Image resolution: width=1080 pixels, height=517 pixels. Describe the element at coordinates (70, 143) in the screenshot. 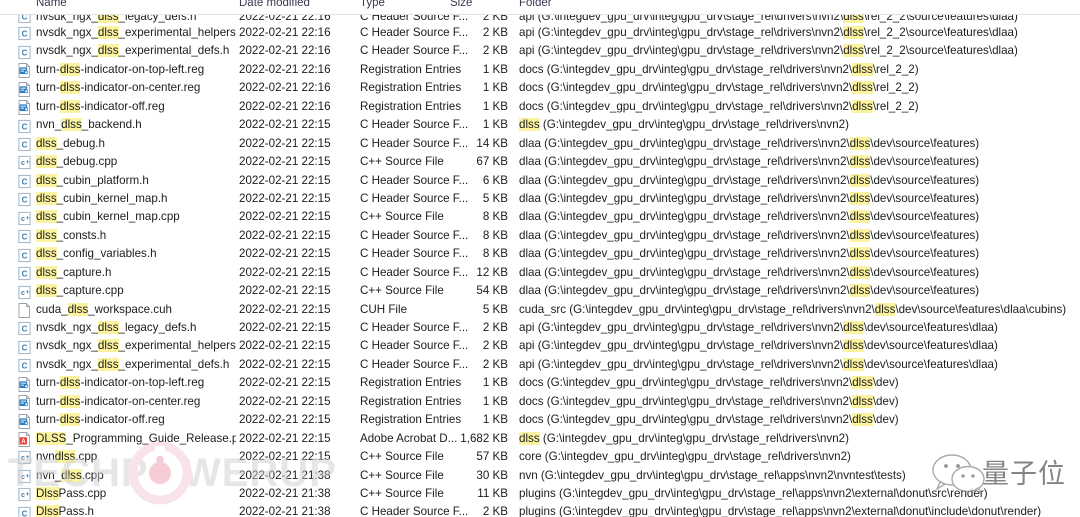

I see `file-name: dlss_debug.h` at that location.